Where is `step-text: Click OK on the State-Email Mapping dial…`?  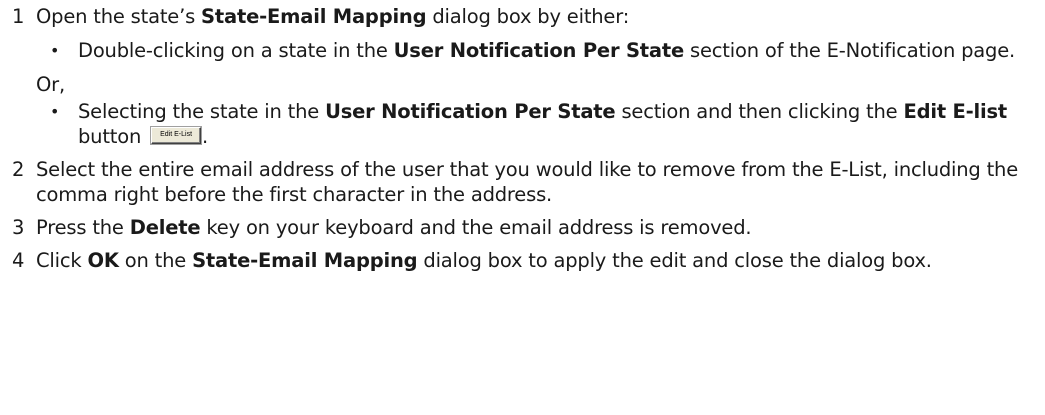
step-text: Click OK on the State-Email Mapping dial… is located at coordinates (540, 260).